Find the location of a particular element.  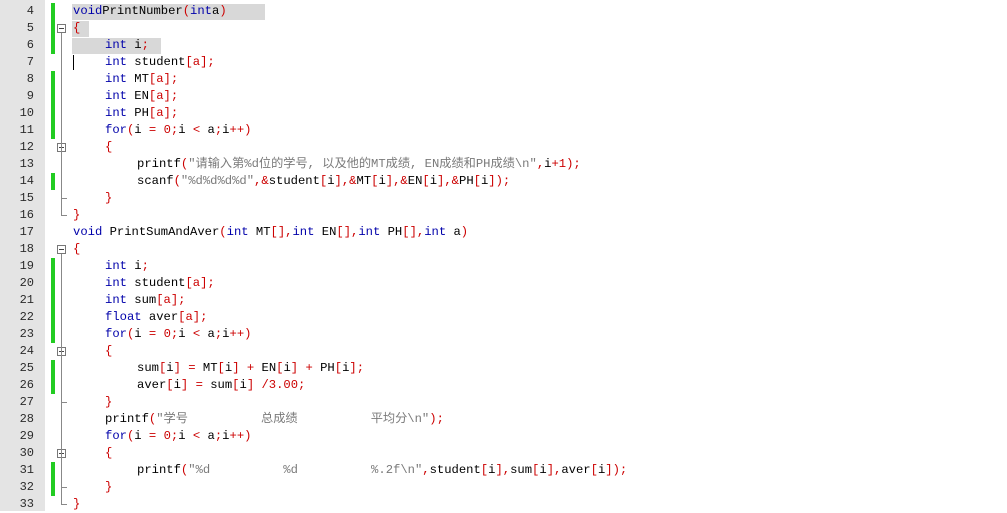

code-text: int PH[a]; is located at coordinates (141, 113).